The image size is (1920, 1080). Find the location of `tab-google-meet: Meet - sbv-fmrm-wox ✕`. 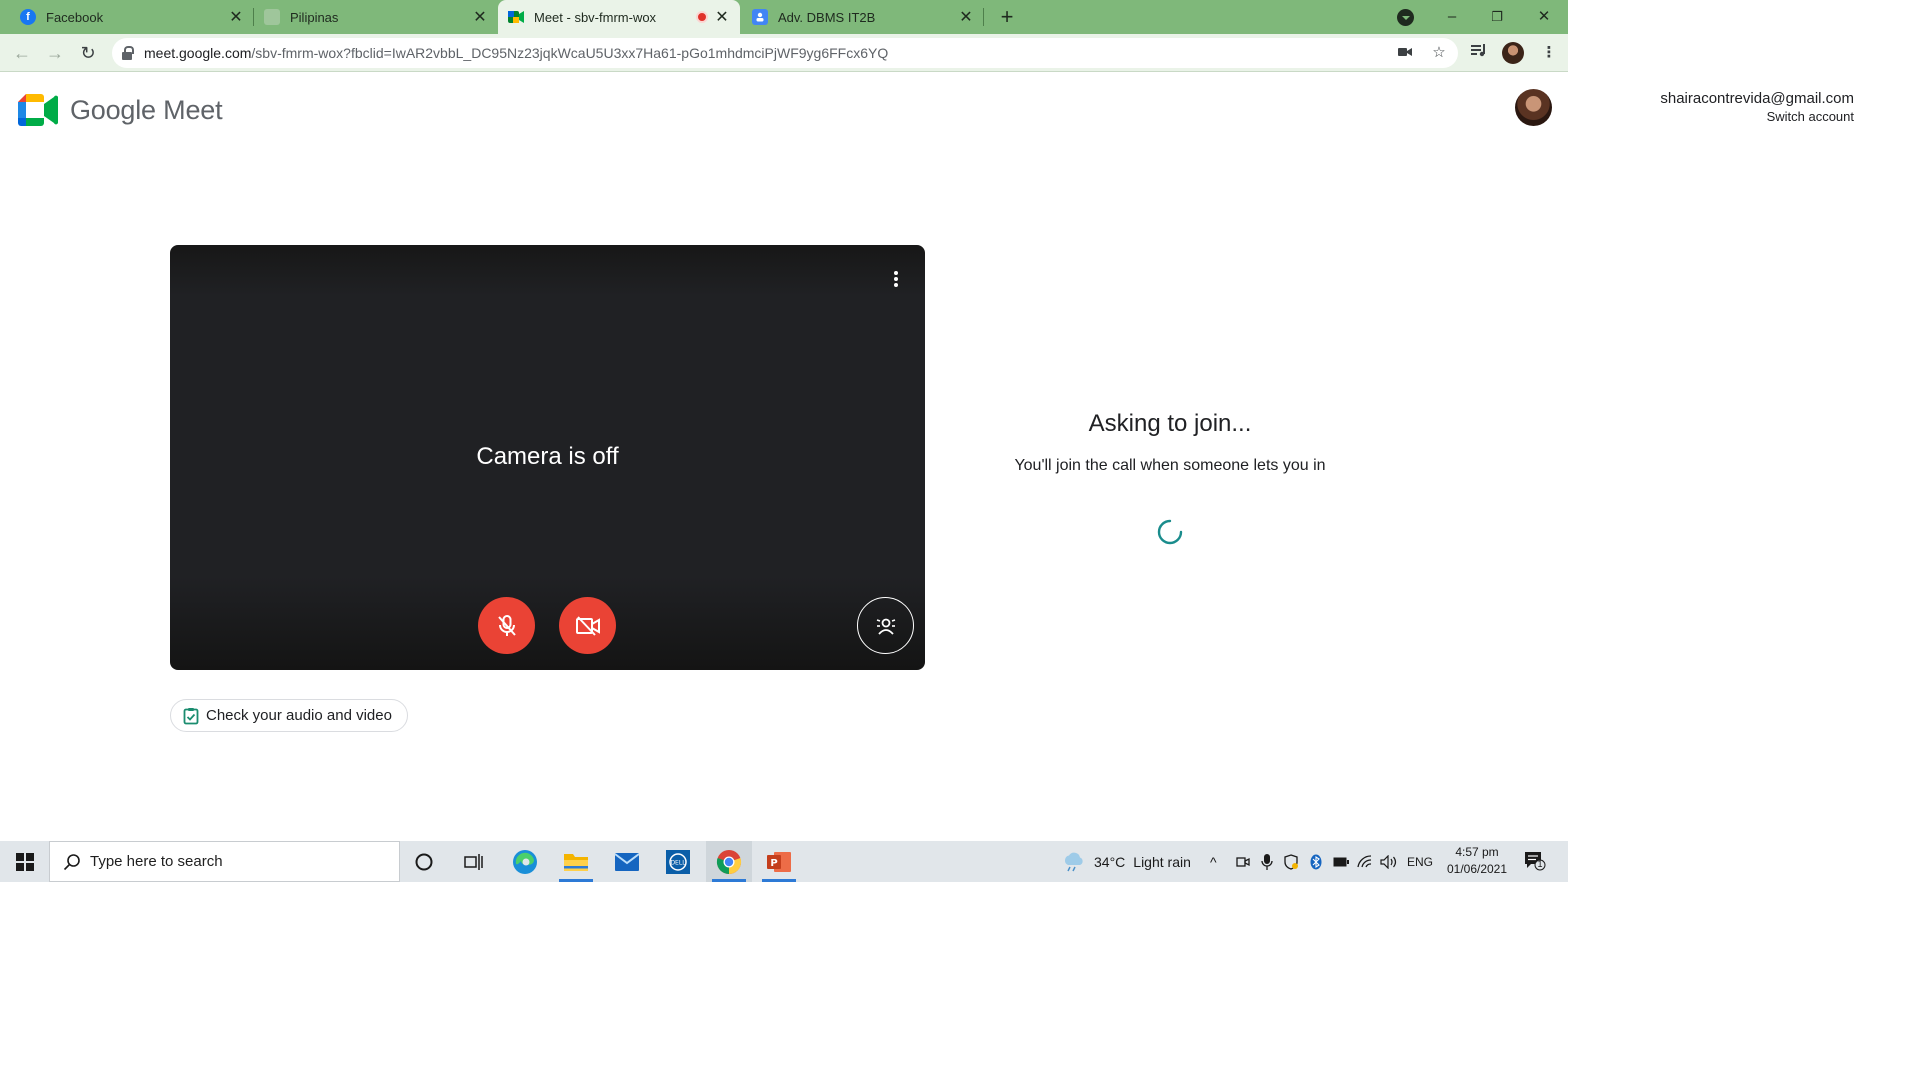

tab-google-meet: Meet - sbv-fmrm-wox ✕ is located at coordinates (619, 17).